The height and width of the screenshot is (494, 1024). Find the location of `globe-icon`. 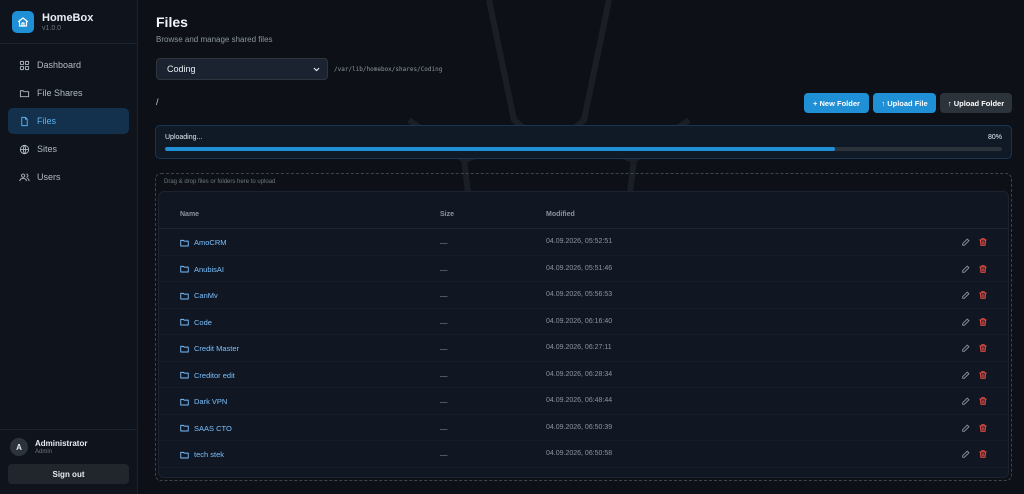

globe-icon is located at coordinates (24, 149).